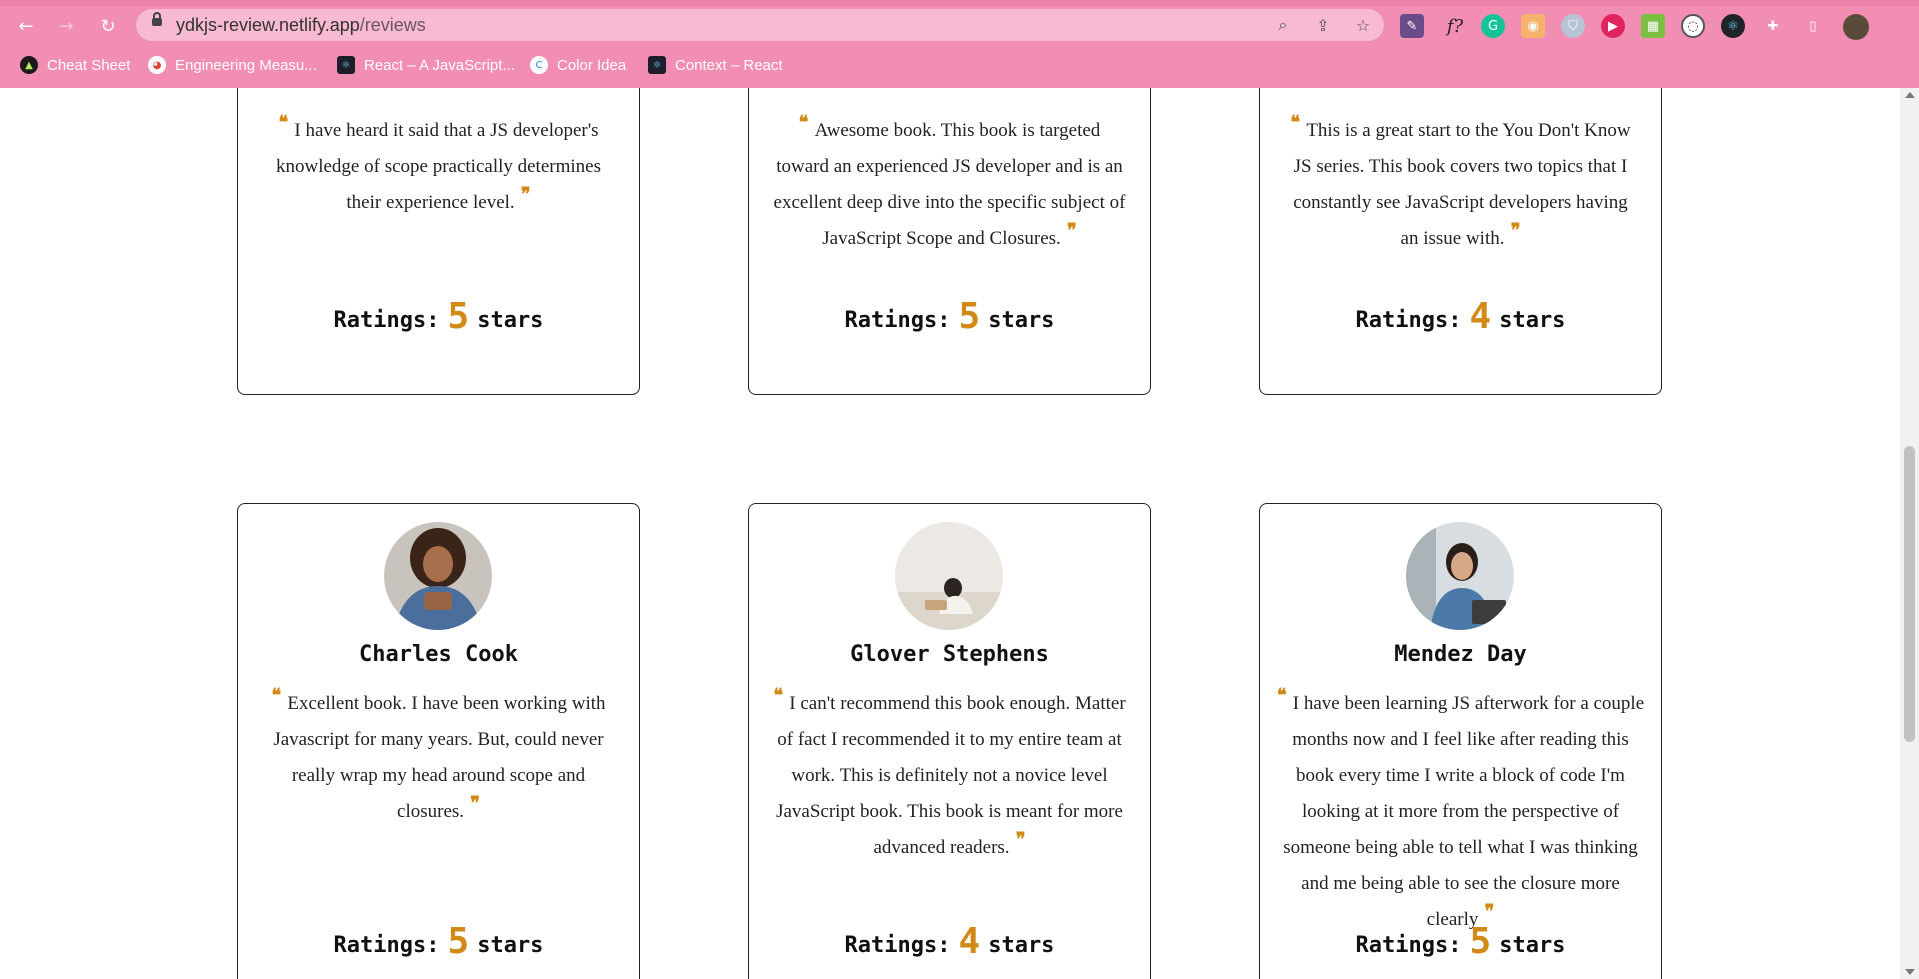 The height and width of the screenshot is (979, 1919). I want to click on scrollbar-thumb, so click(1909, 594).